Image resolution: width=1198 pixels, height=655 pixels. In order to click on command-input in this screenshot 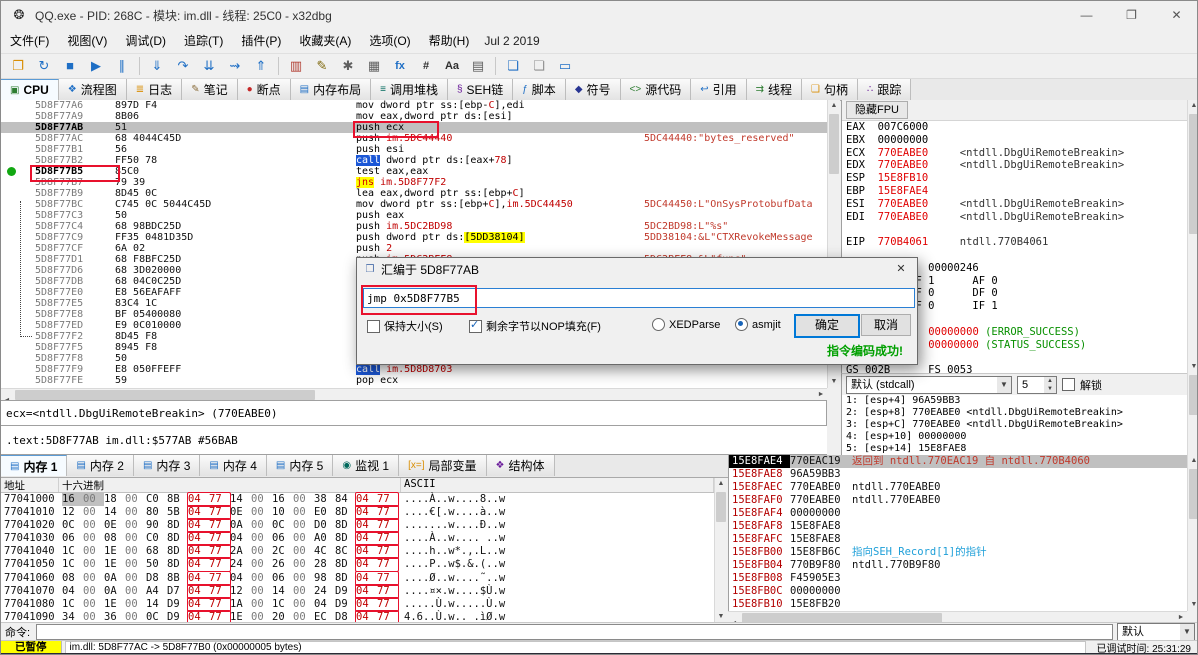, I will do `click(574, 631)`.